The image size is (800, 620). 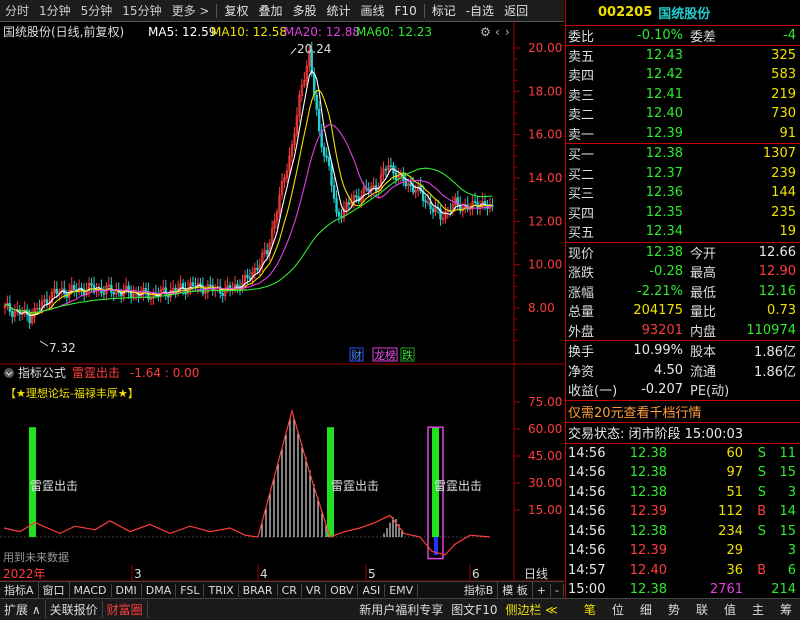 What do you see at coordinates (385, 355) in the screenshot?
I see `badge-ranking: 龙榜` at bounding box center [385, 355].